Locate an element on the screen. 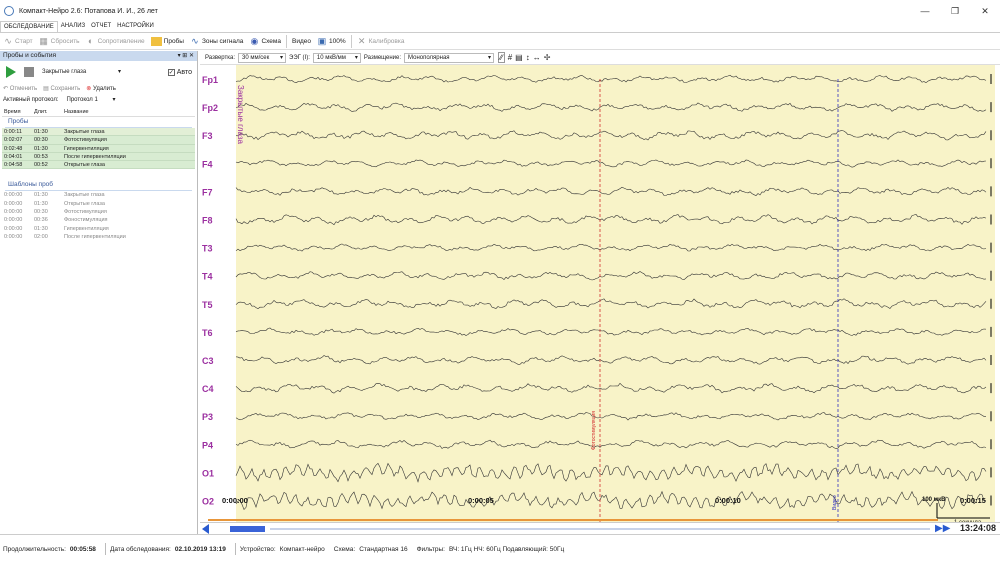 The height and width of the screenshot is (563, 1000). eeg-sens-select: 10 мкВ/мм is located at coordinates (336, 57).